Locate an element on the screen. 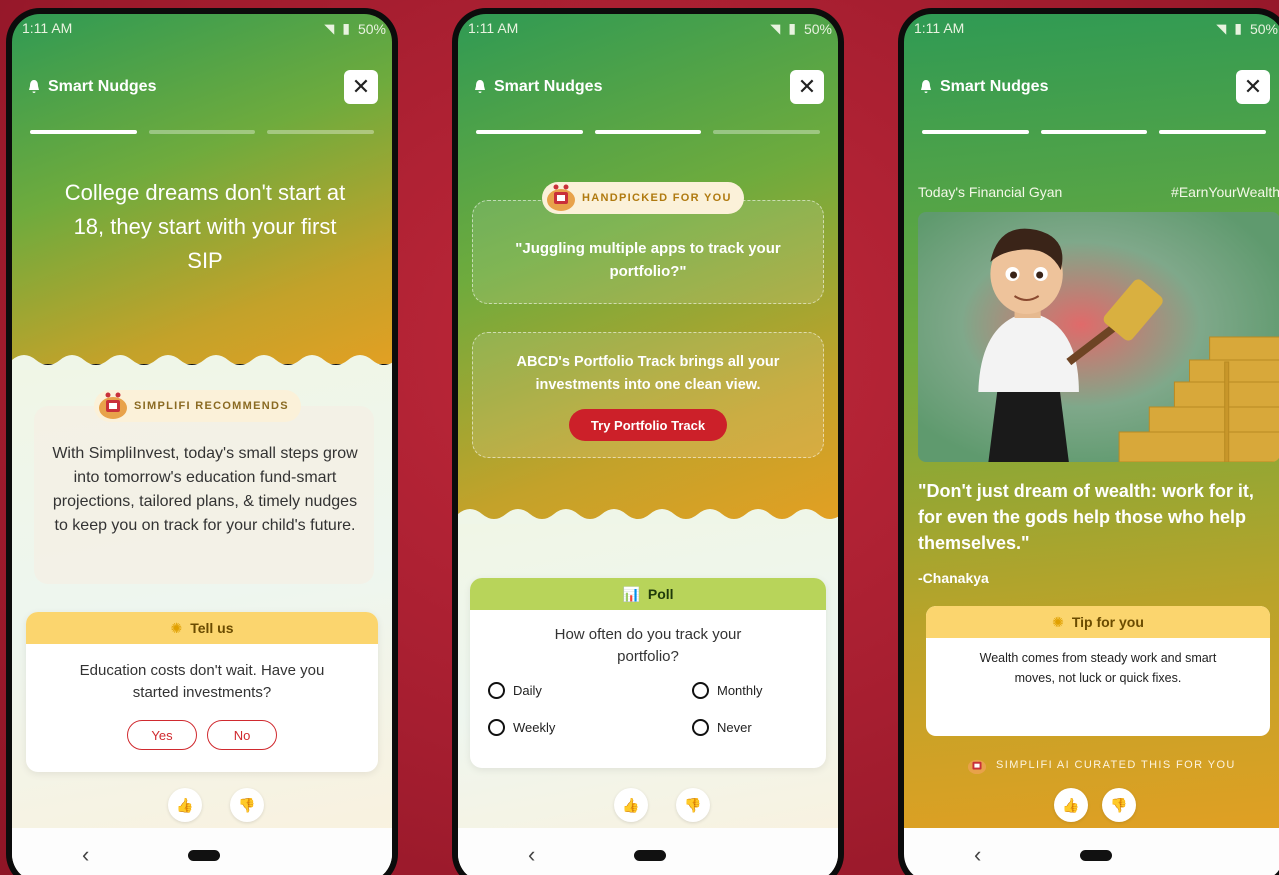  tell-us-title: Tell us is located at coordinates (212, 628).